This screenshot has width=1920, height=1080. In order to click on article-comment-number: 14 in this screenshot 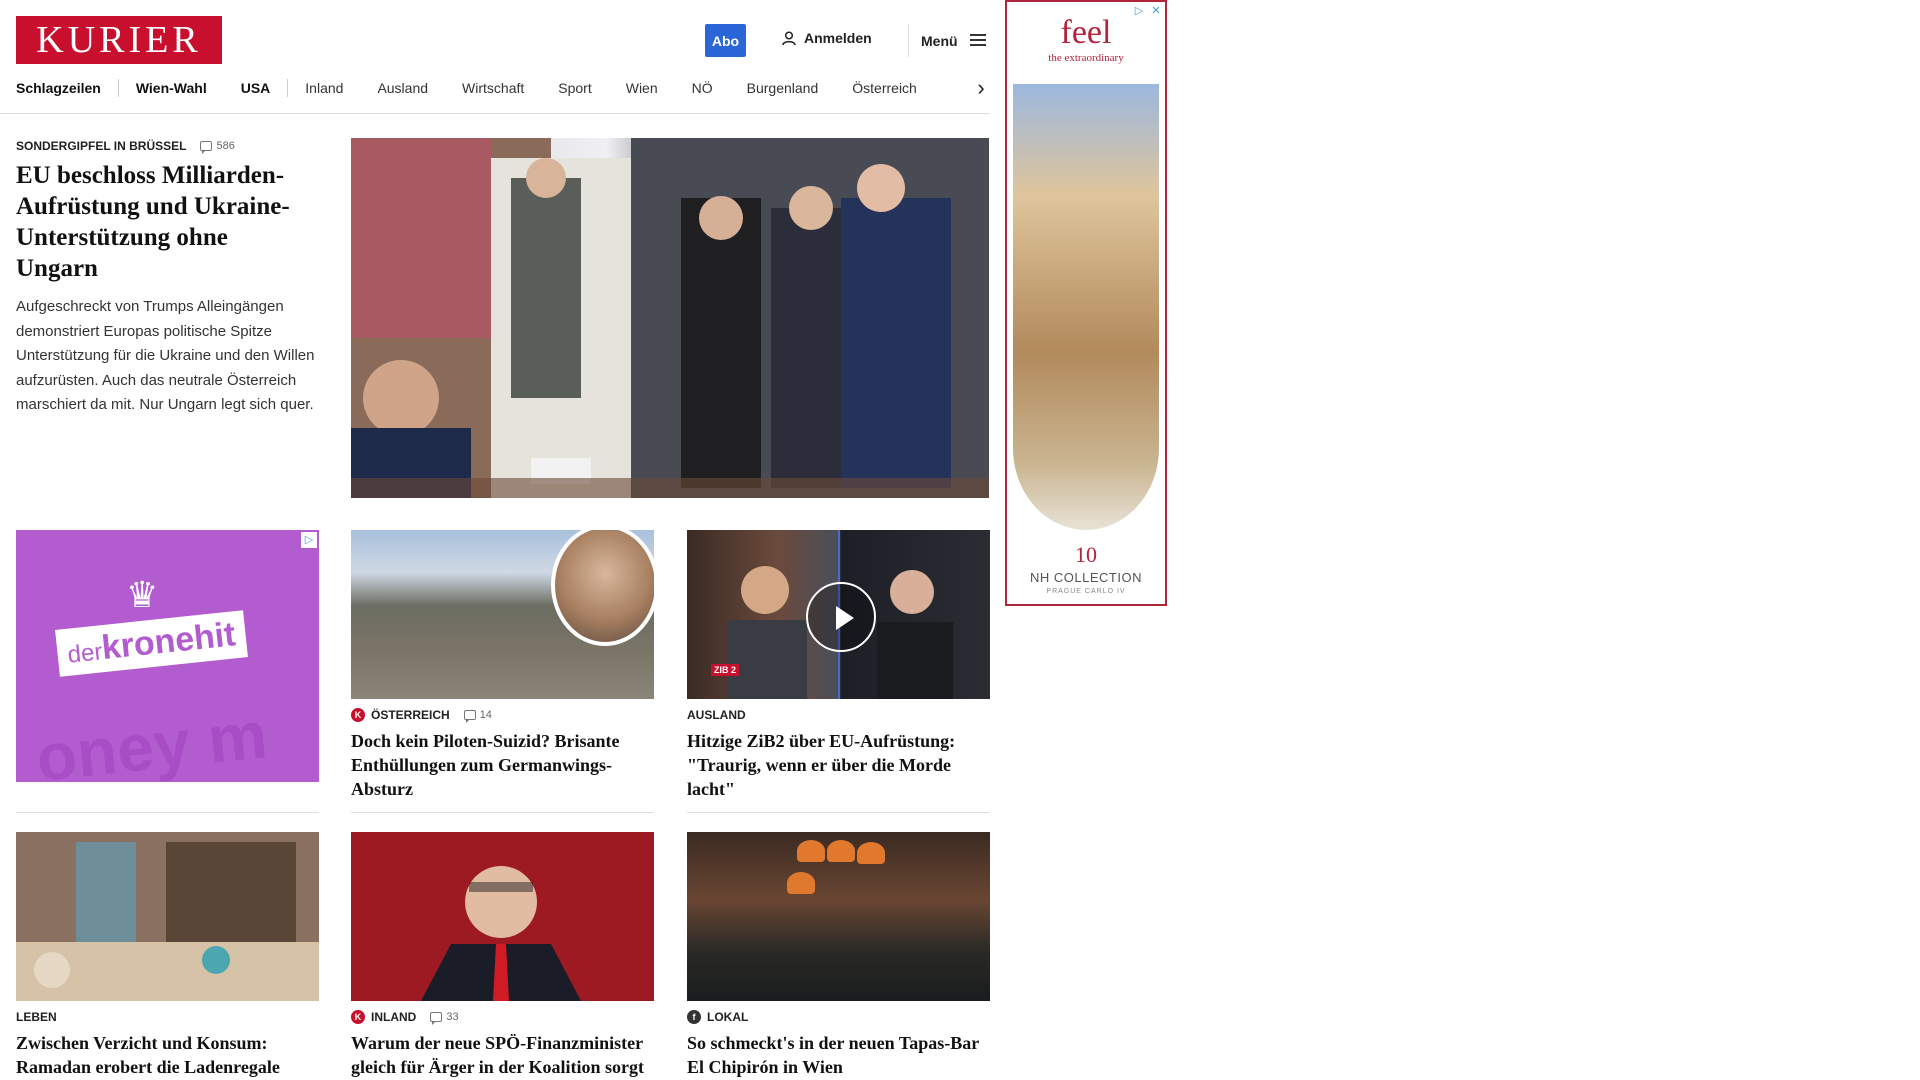, I will do `click(485, 715)`.